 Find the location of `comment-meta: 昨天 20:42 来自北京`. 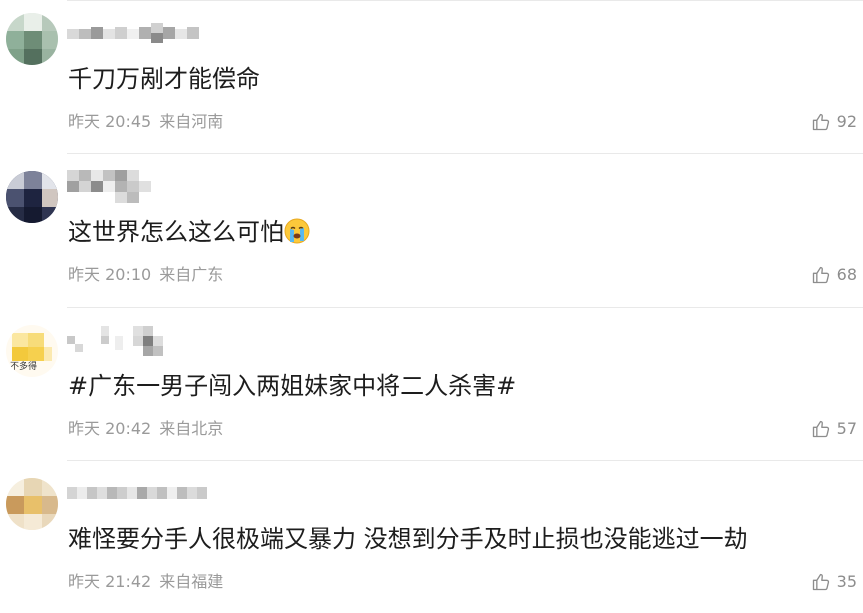

comment-meta: 昨天 20:42 来自北京 is located at coordinates (145, 429).